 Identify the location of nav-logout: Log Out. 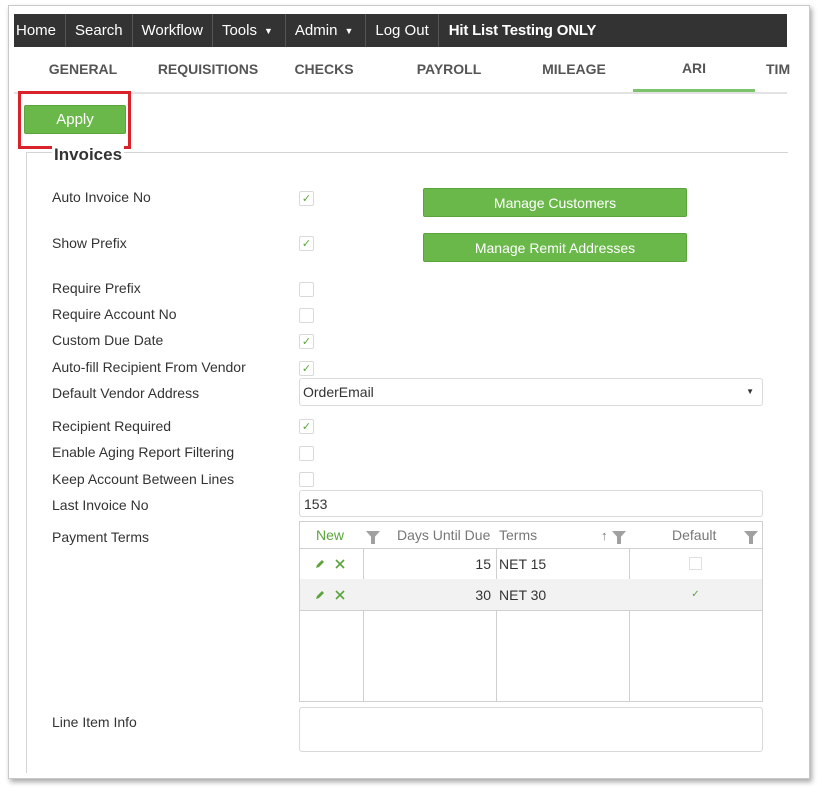
(402, 30).